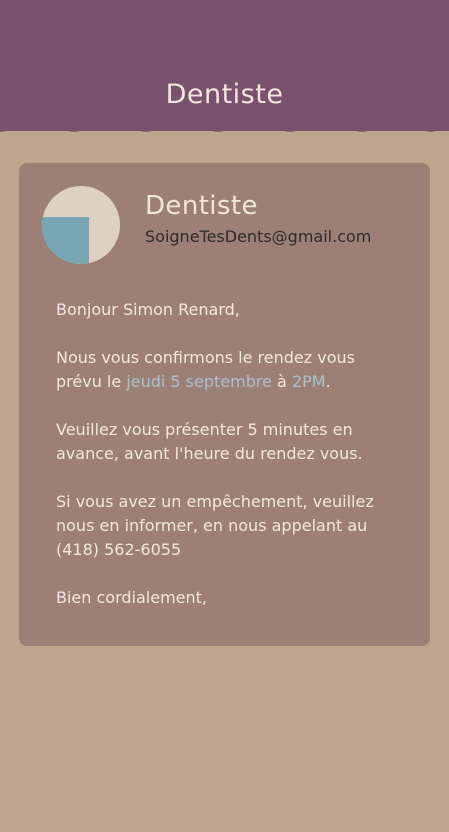 The image size is (449, 832). I want to click on appointment-time: 2PM, so click(308, 381).